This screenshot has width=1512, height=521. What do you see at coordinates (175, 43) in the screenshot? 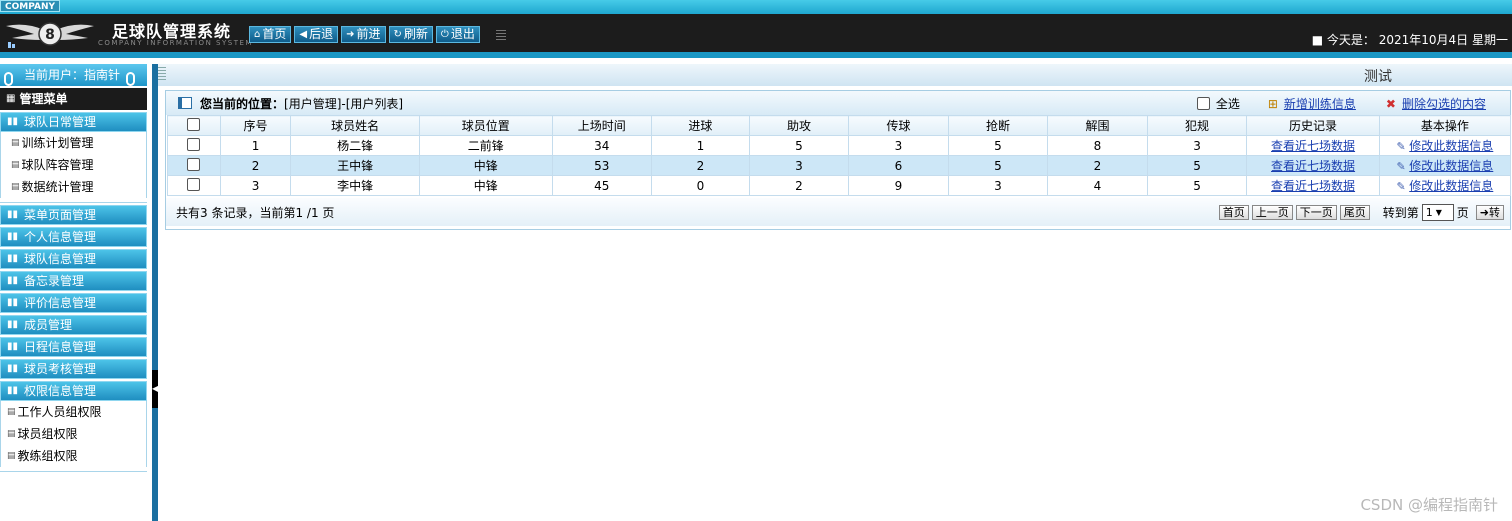
I see `system-subtitle: COMPANY INFORMATION SYSTEM` at bounding box center [175, 43].